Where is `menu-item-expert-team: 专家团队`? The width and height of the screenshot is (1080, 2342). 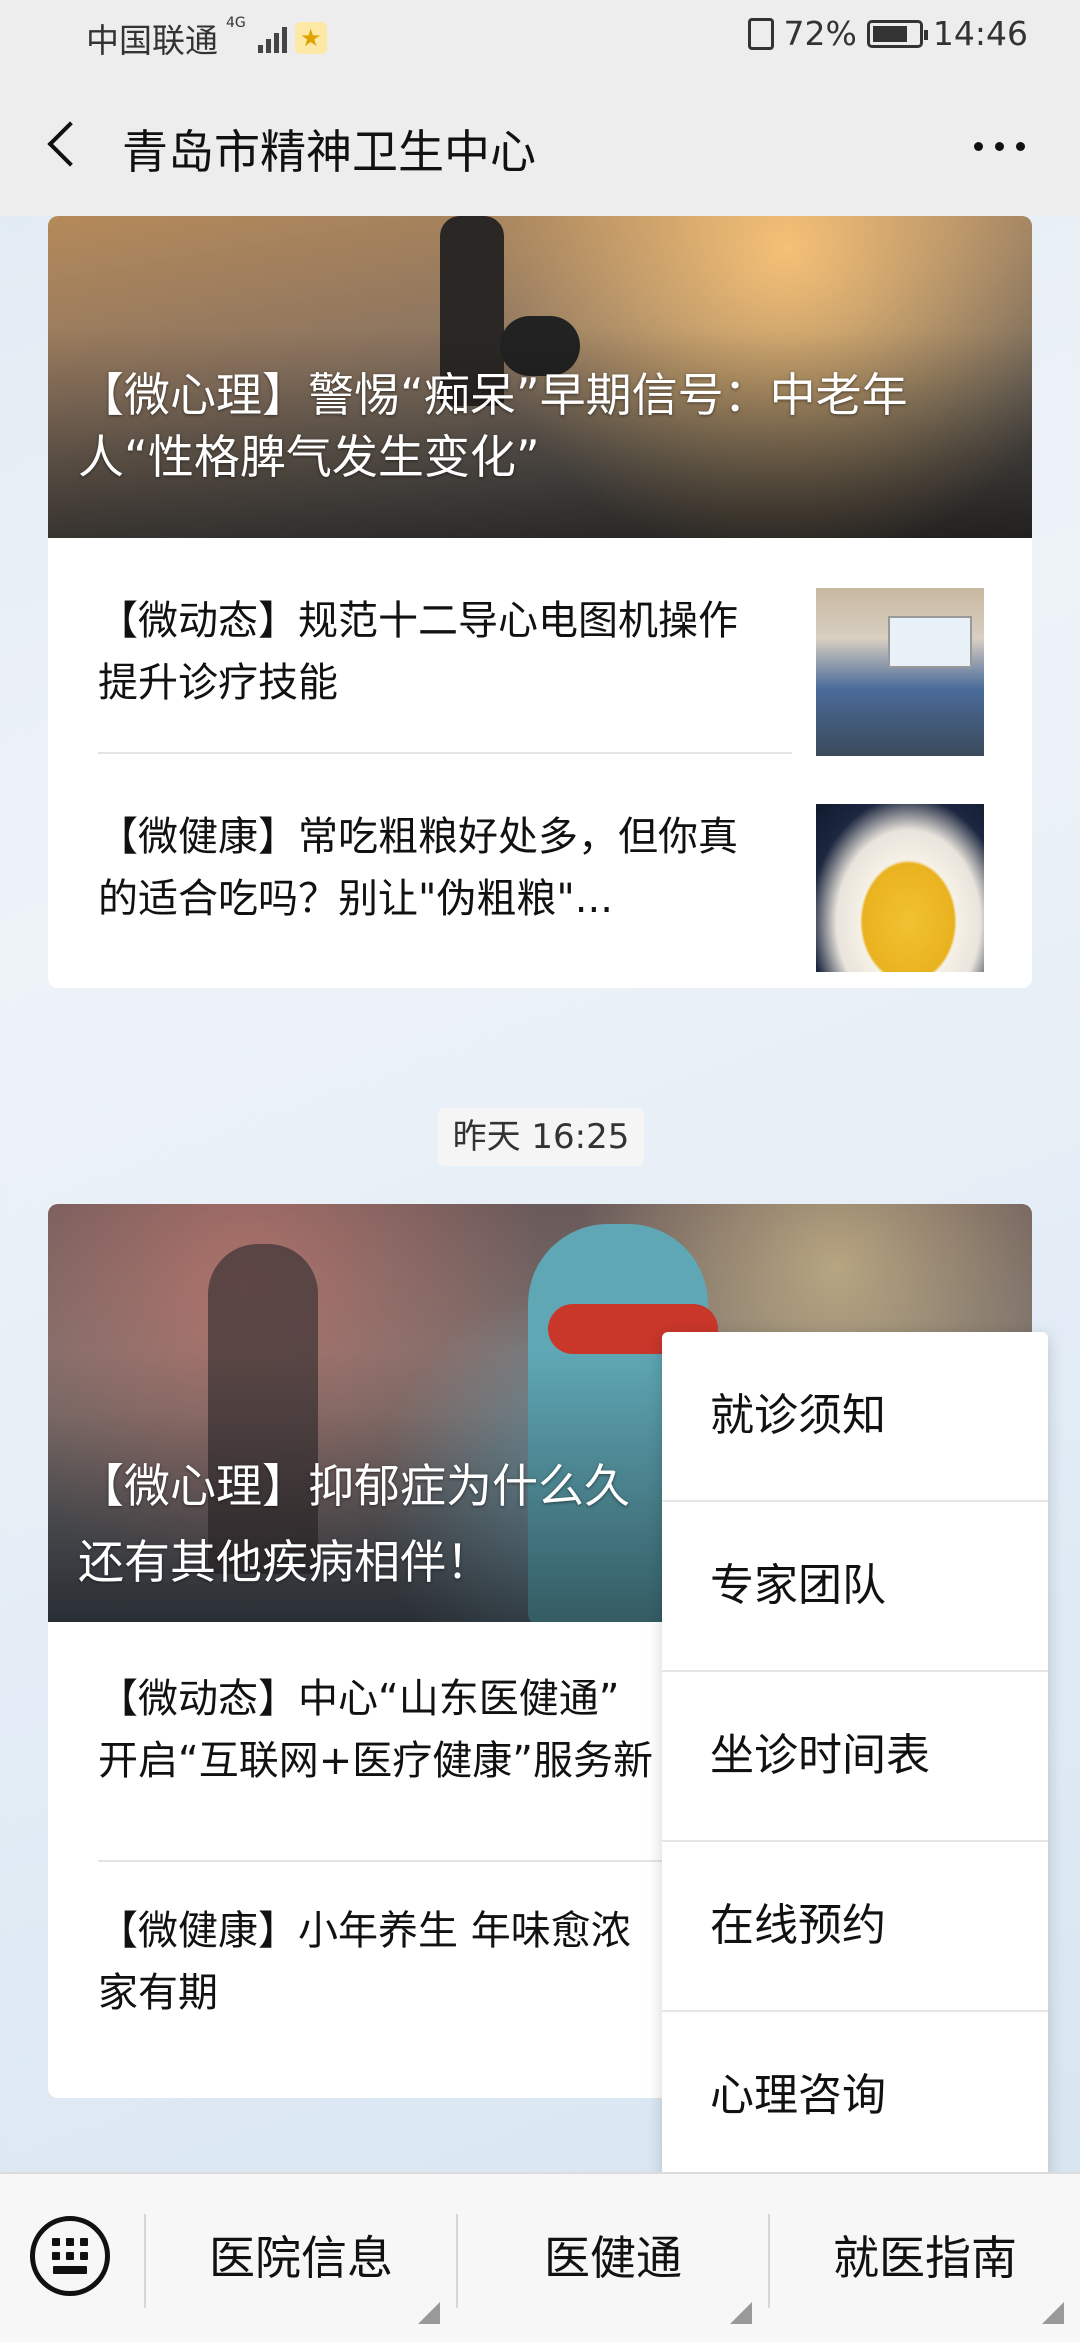
menu-item-expert-team: 专家团队 is located at coordinates (855, 1587).